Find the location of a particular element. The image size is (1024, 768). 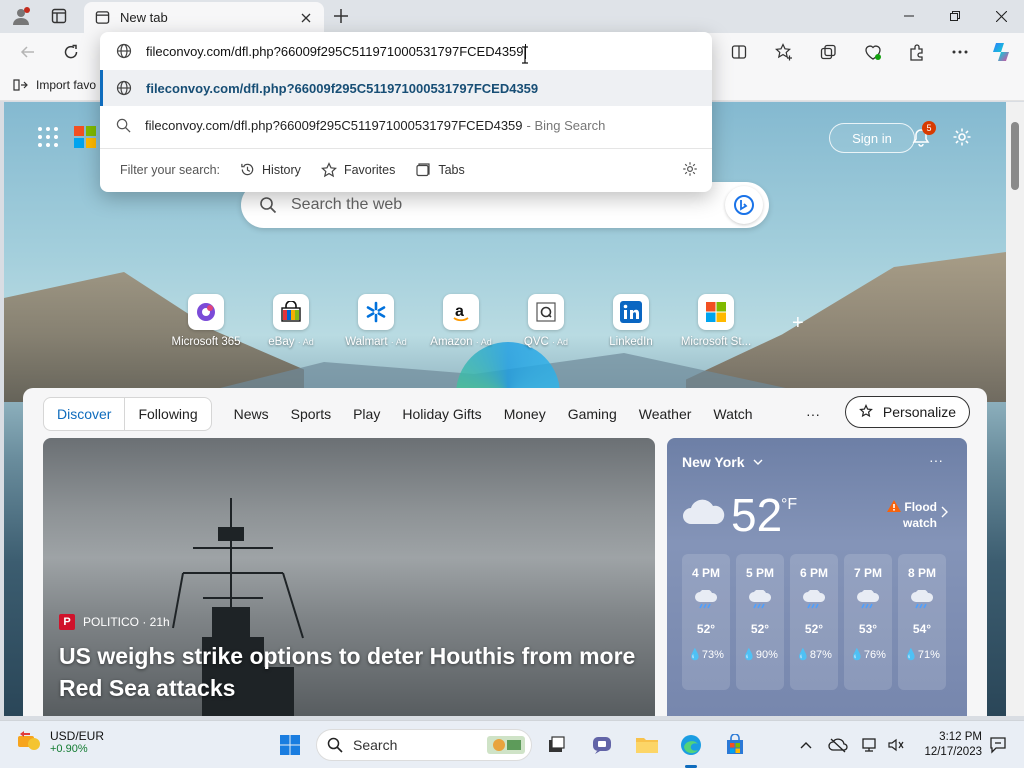

nav-sports: Sports is located at coordinates (311, 414).